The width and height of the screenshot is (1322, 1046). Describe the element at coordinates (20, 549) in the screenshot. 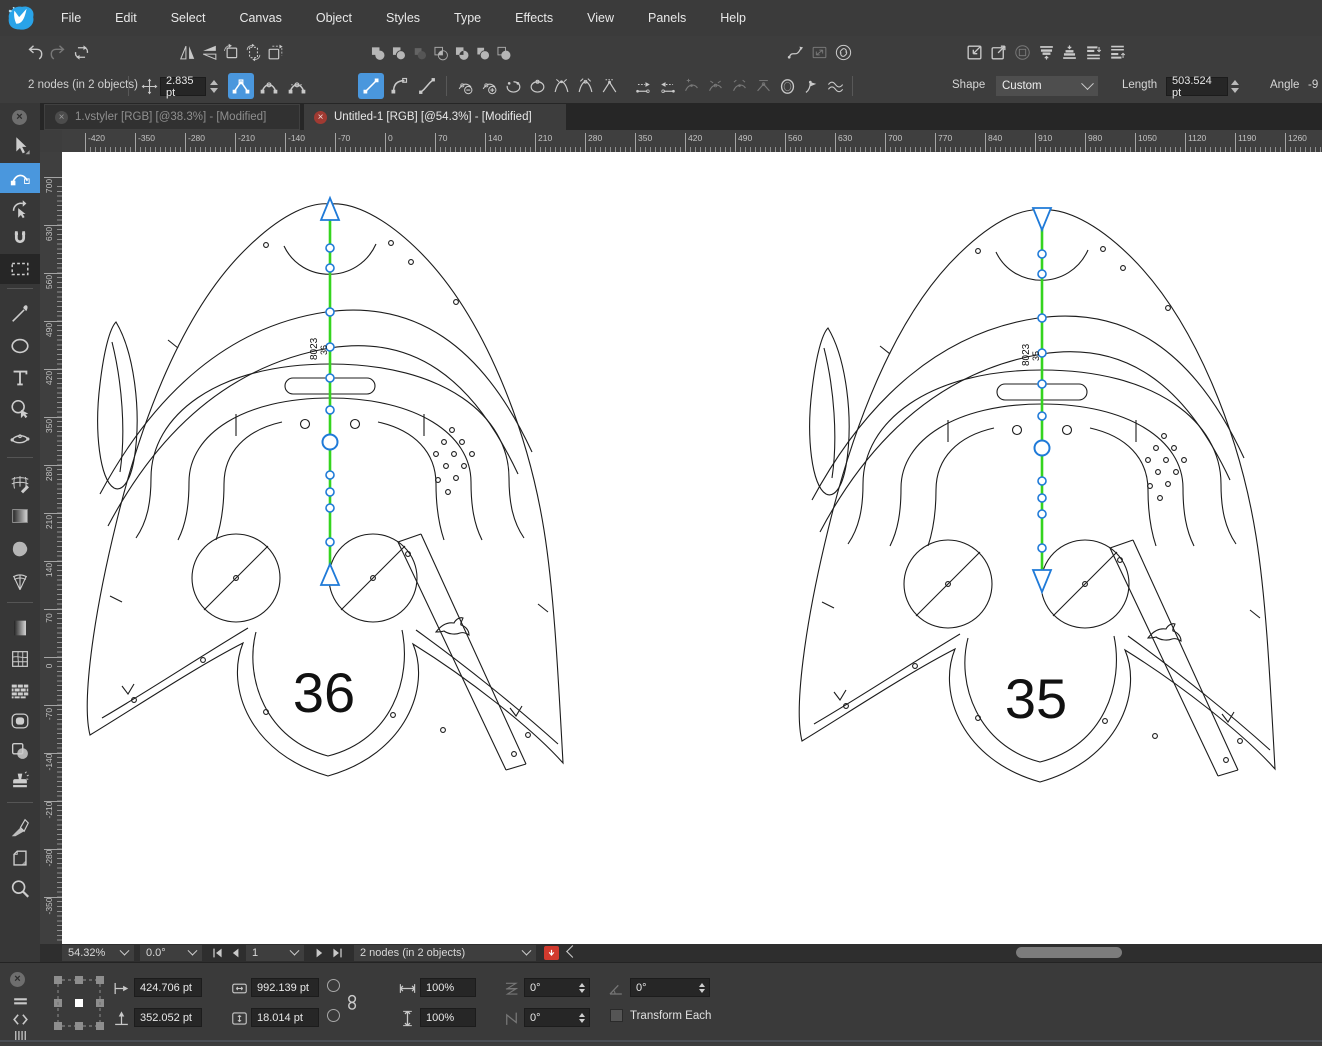

I see `blob-tool` at that location.